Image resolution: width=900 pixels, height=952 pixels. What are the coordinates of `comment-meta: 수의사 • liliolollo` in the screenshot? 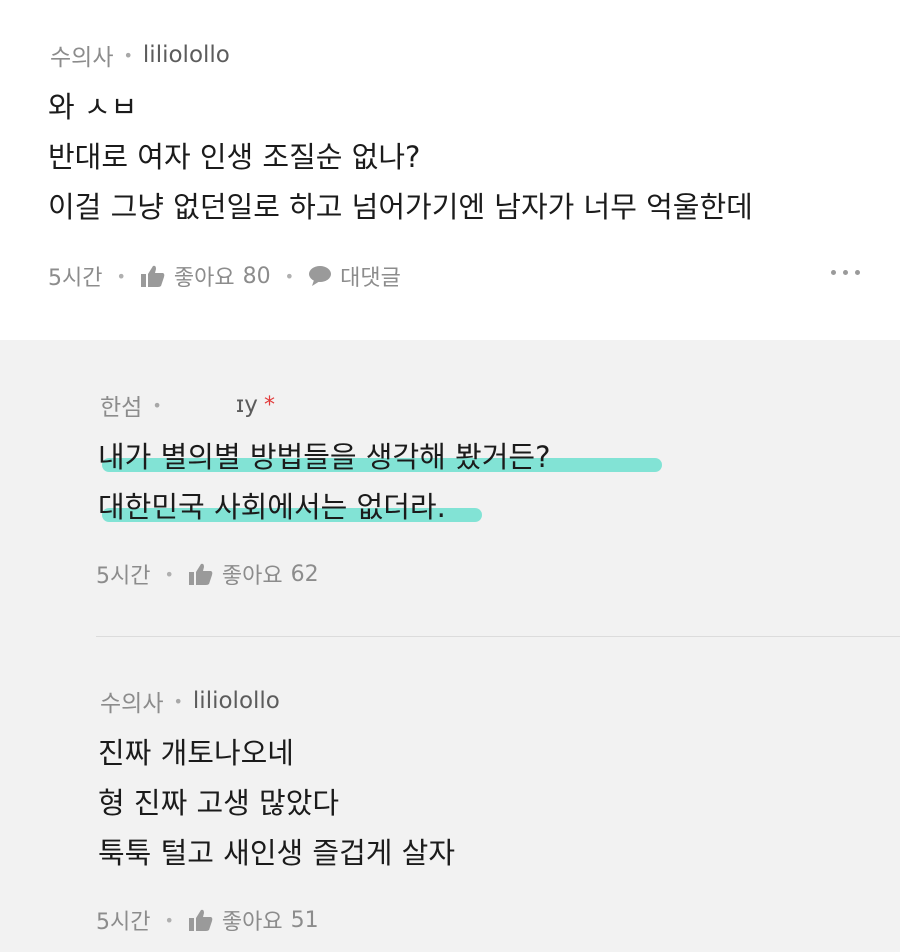 It's located at (140, 55).